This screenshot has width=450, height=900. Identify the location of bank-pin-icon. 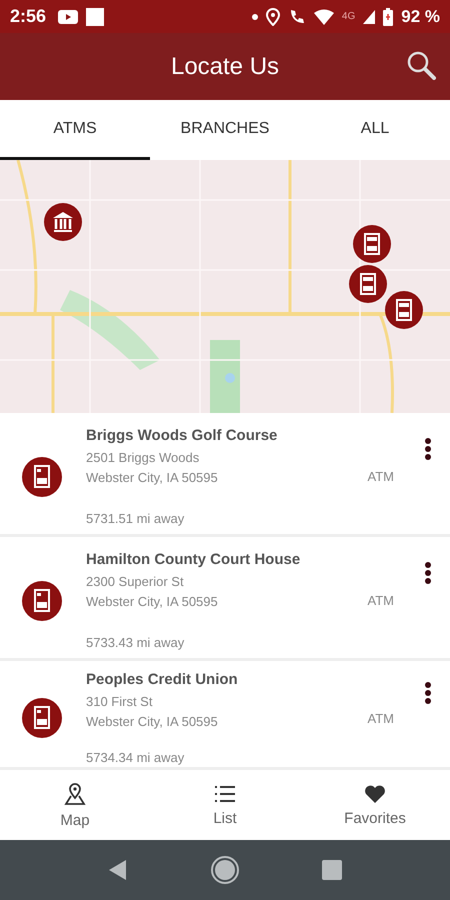
(63, 222).